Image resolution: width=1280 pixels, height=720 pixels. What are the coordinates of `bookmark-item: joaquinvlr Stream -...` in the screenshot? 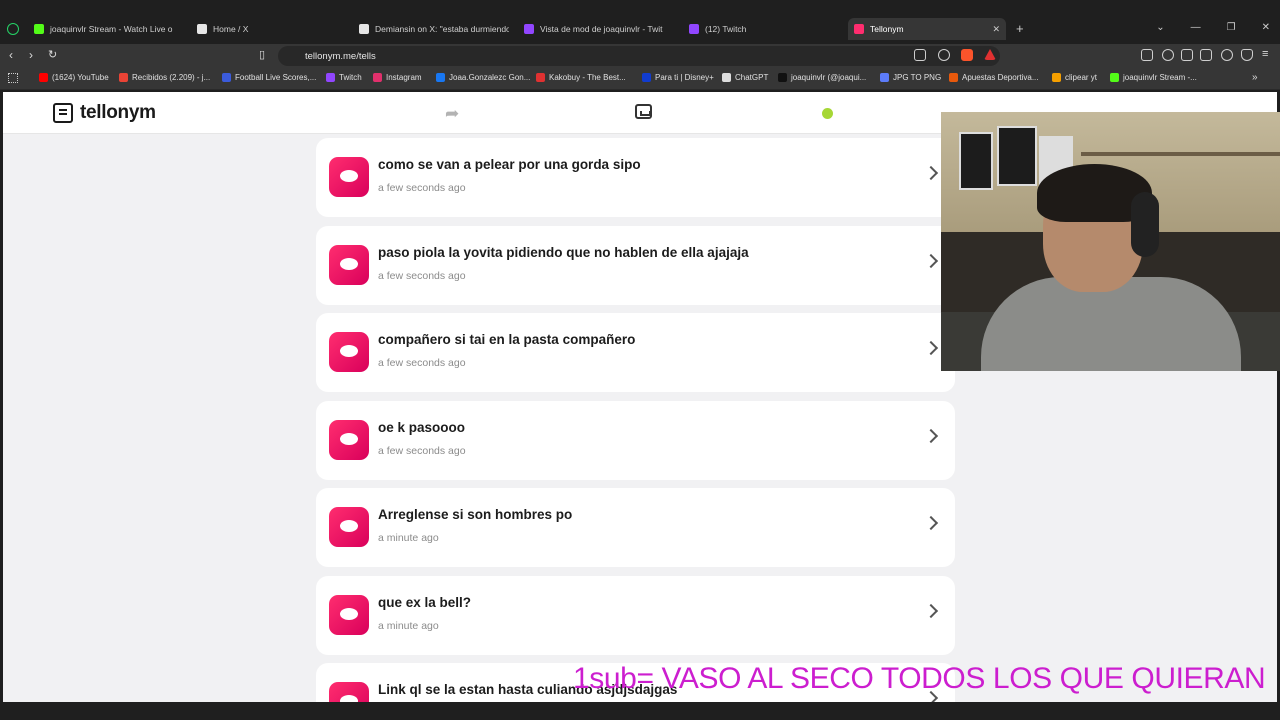 It's located at (1153, 77).